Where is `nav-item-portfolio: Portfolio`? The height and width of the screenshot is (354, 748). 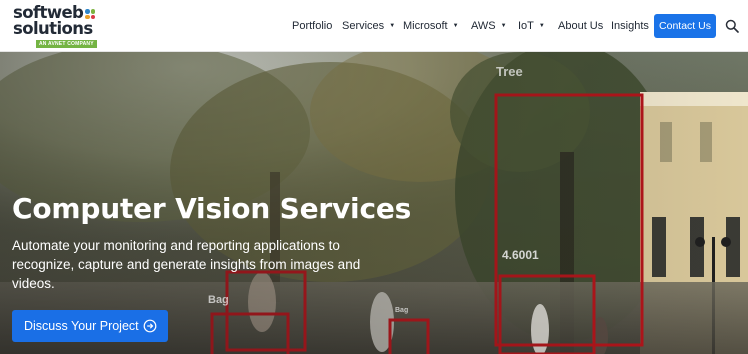 nav-item-portfolio: Portfolio is located at coordinates (312, 26).